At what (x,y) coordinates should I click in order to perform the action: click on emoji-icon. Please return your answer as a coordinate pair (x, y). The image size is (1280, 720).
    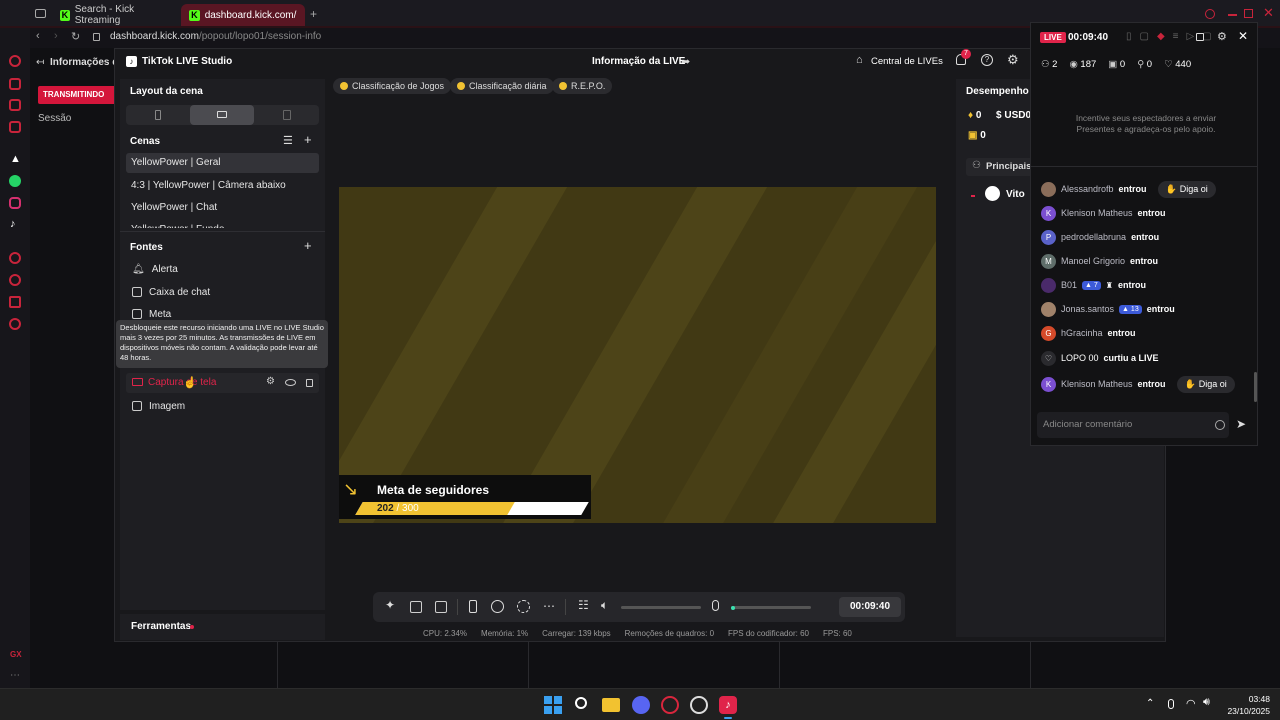
    Looking at the image, I should click on (1220, 425).